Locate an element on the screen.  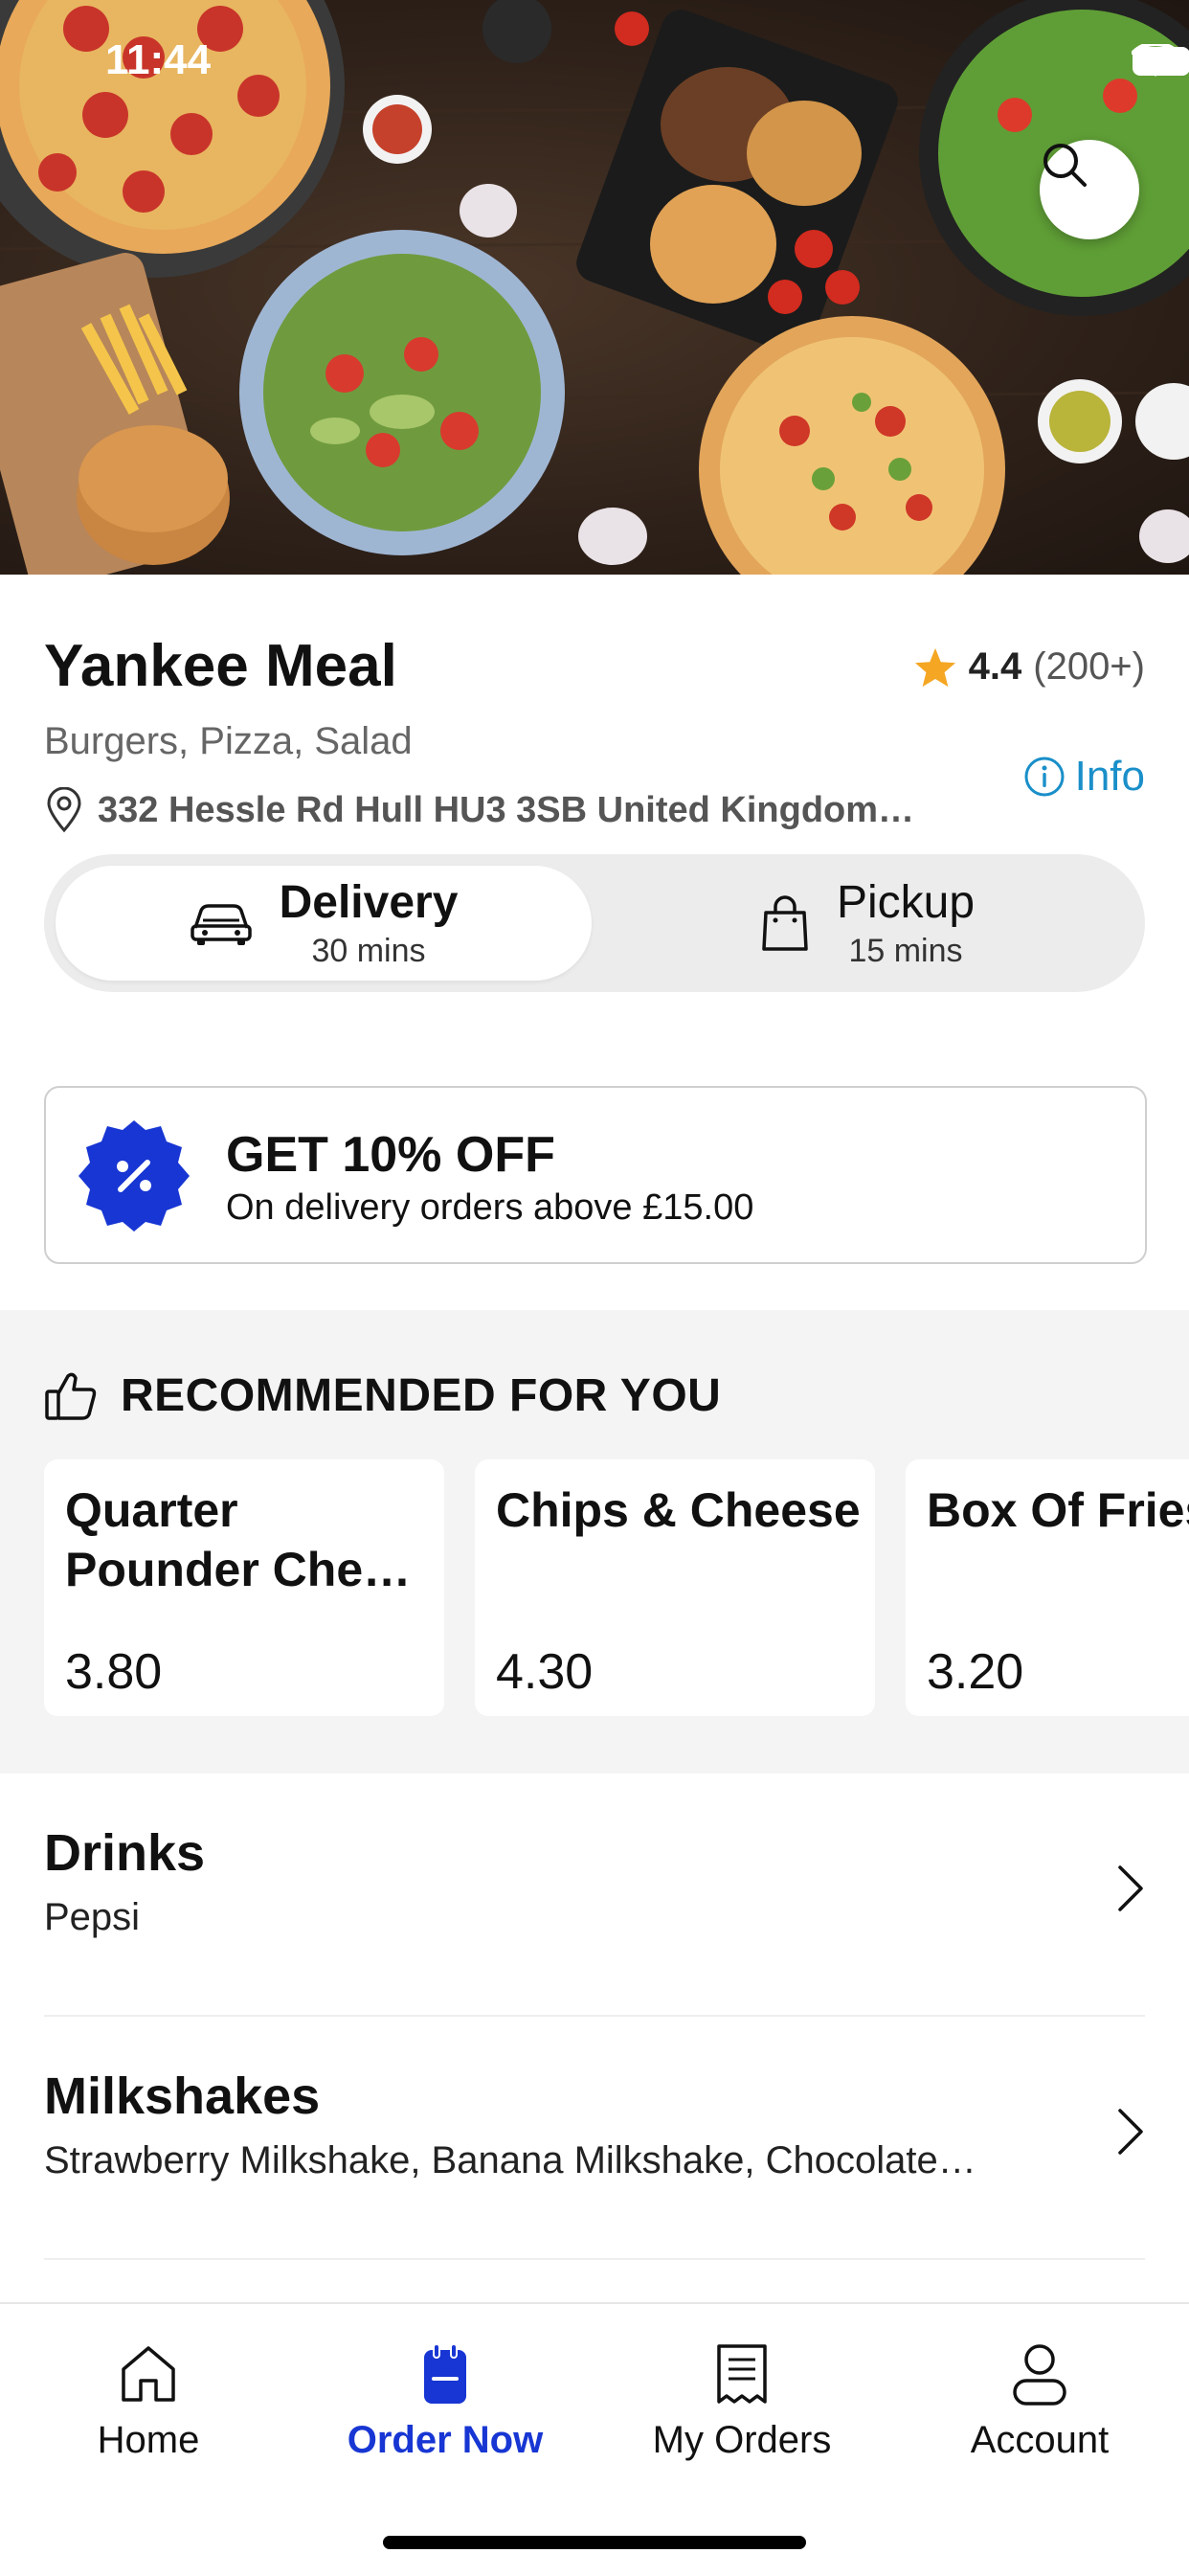
user-icon is located at coordinates (1039, 2375).